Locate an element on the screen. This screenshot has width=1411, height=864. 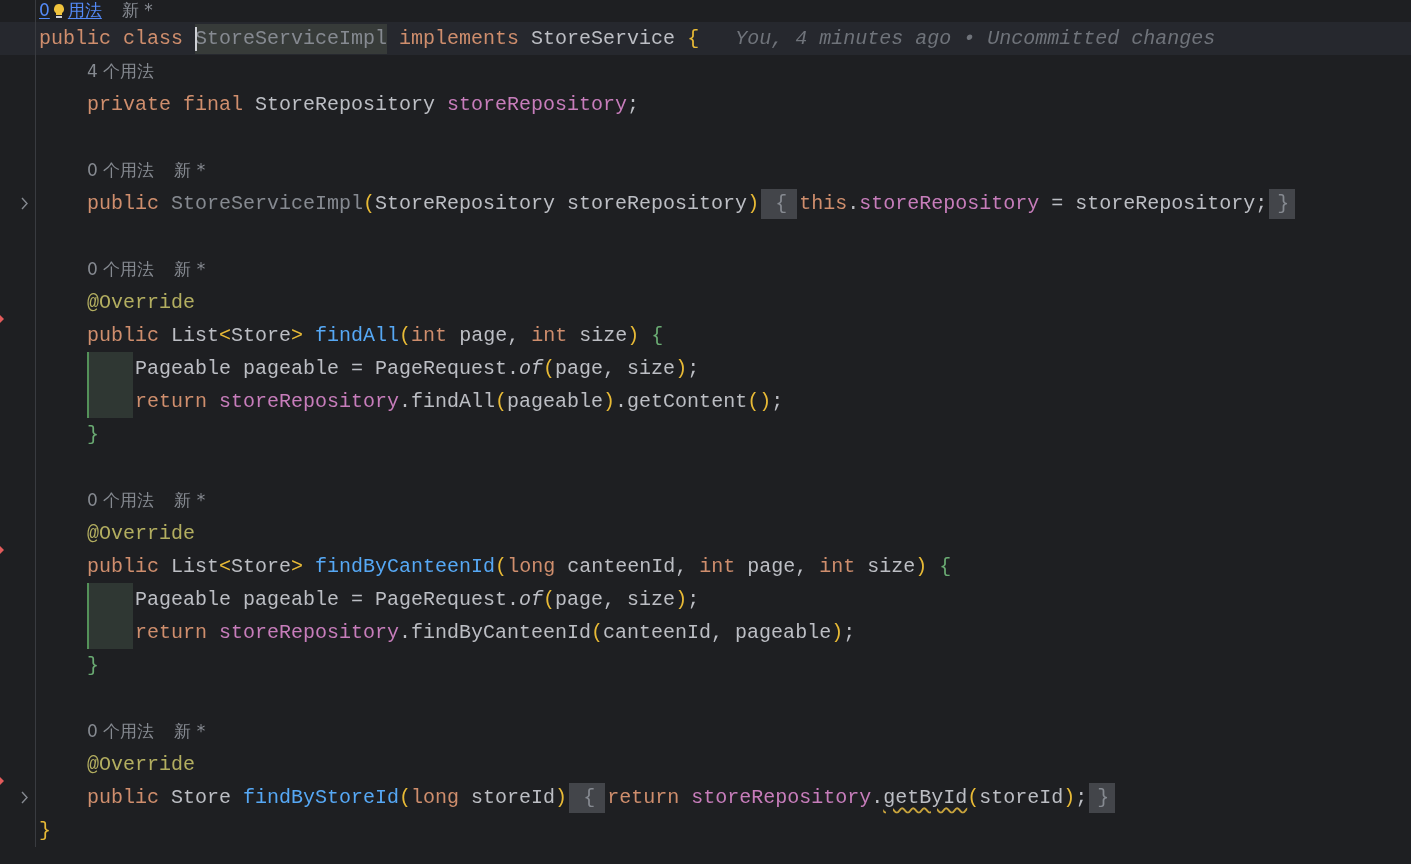
code-token: () is located at coordinates (759, 401).